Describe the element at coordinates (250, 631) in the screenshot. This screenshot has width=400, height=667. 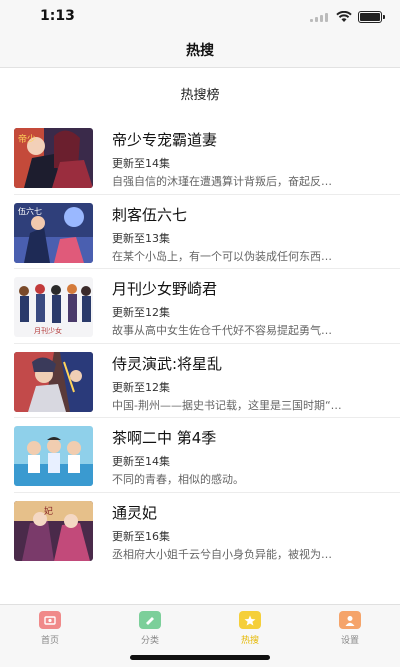
I see `tab-hot: 热搜` at that location.